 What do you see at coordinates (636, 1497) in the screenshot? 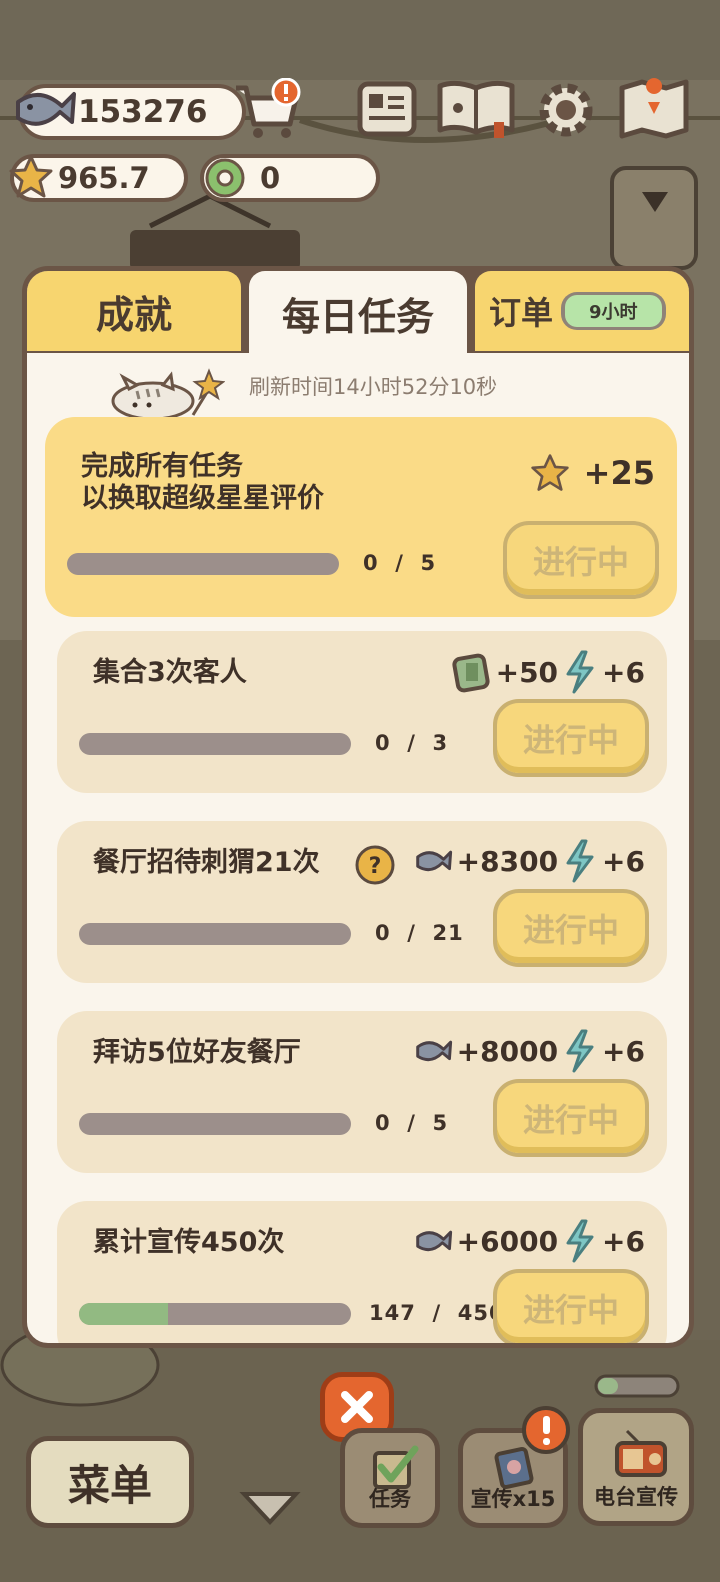
I see `radio-promote-label: 电台宣传` at bounding box center [636, 1497].